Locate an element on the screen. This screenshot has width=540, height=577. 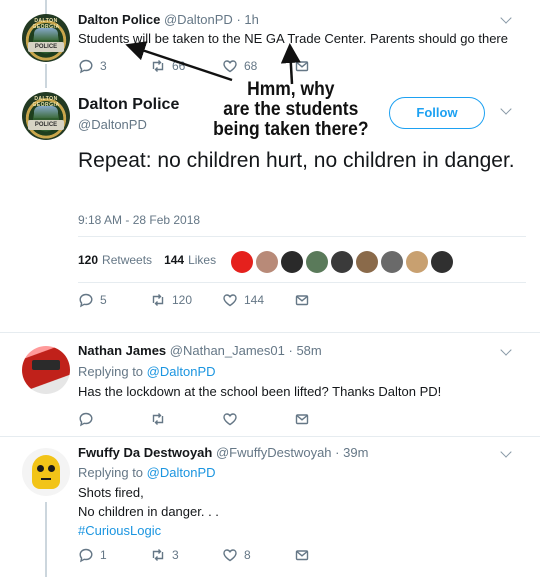
tweet-text-line: Shots fired, is located at coordinates (111, 492).